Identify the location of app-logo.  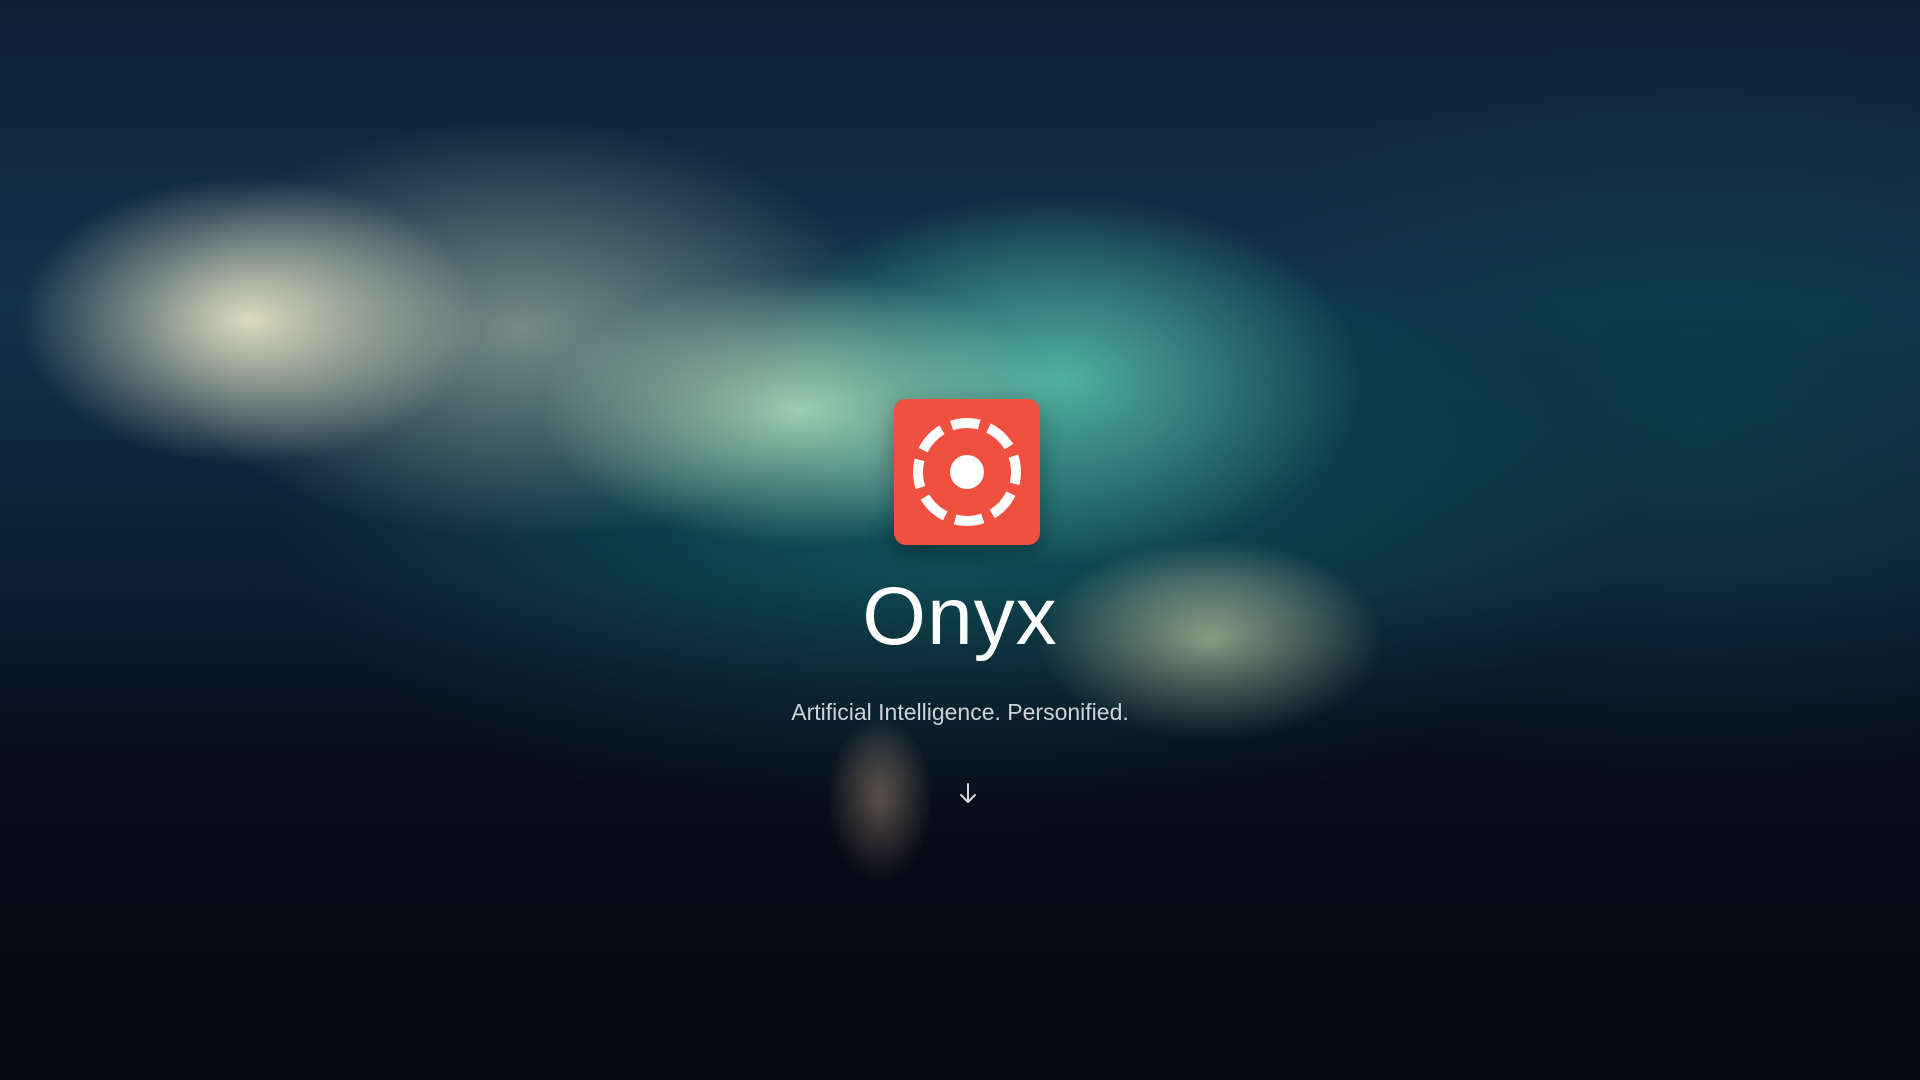
(967, 472).